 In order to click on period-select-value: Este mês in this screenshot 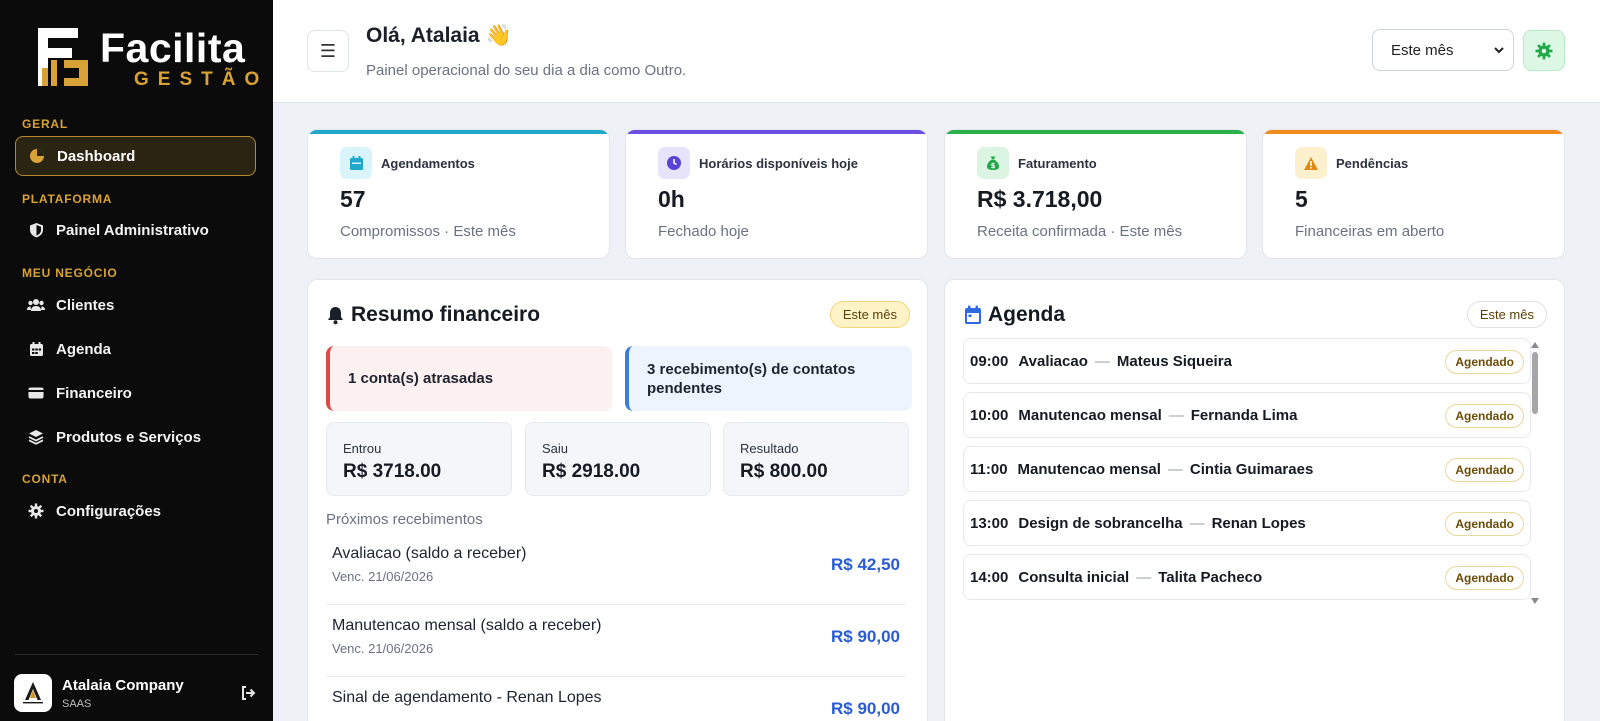, I will do `click(1422, 50)`.